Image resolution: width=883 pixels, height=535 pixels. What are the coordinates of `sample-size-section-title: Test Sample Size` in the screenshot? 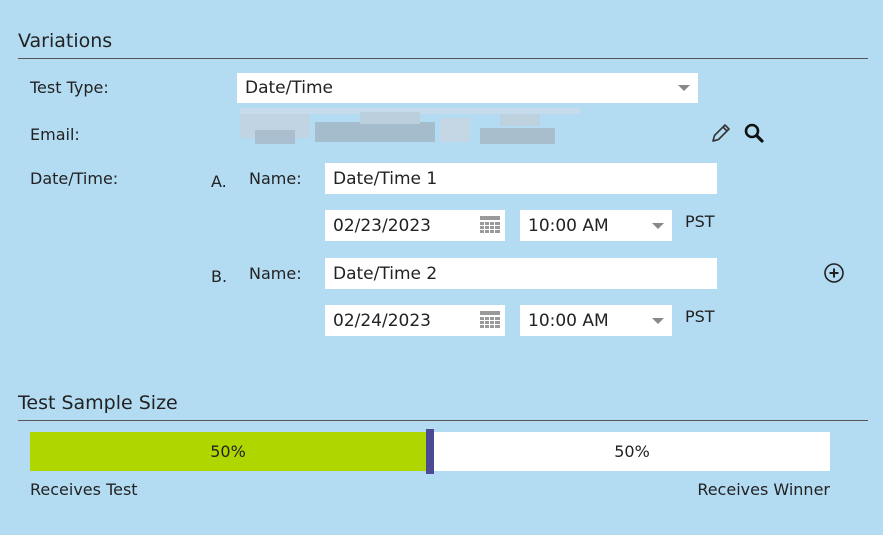 It's located at (98, 403).